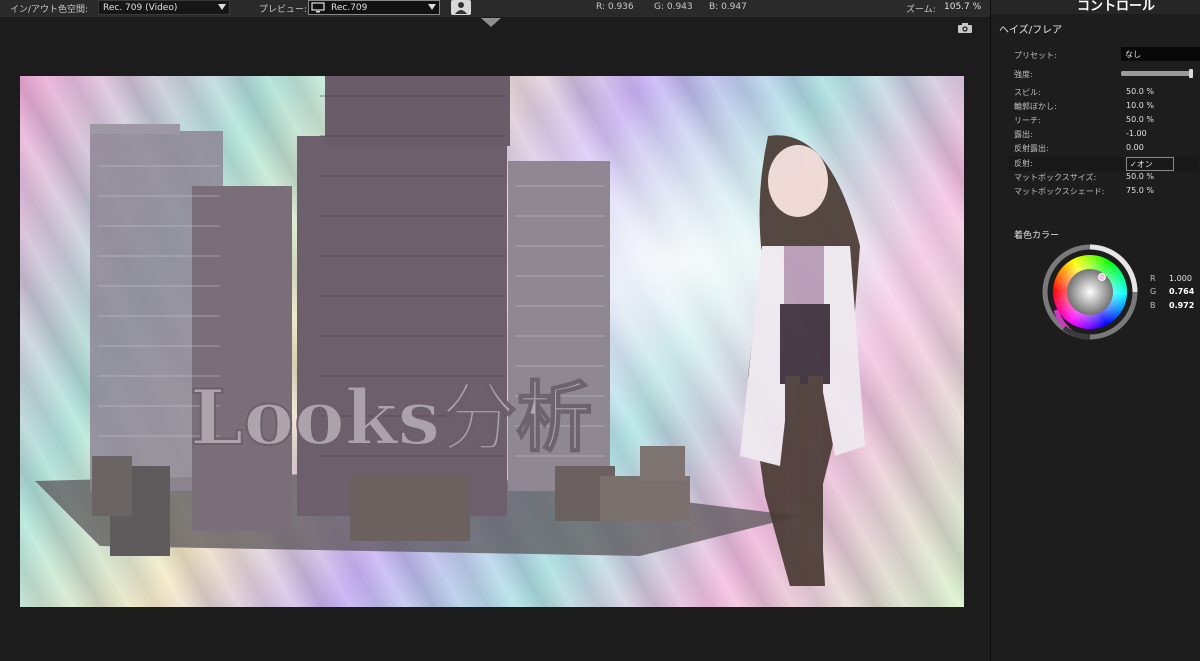 This screenshot has height=661, width=1200. I want to click on matte-shade-label: マットボックスシェード:, so click(1059, 191).